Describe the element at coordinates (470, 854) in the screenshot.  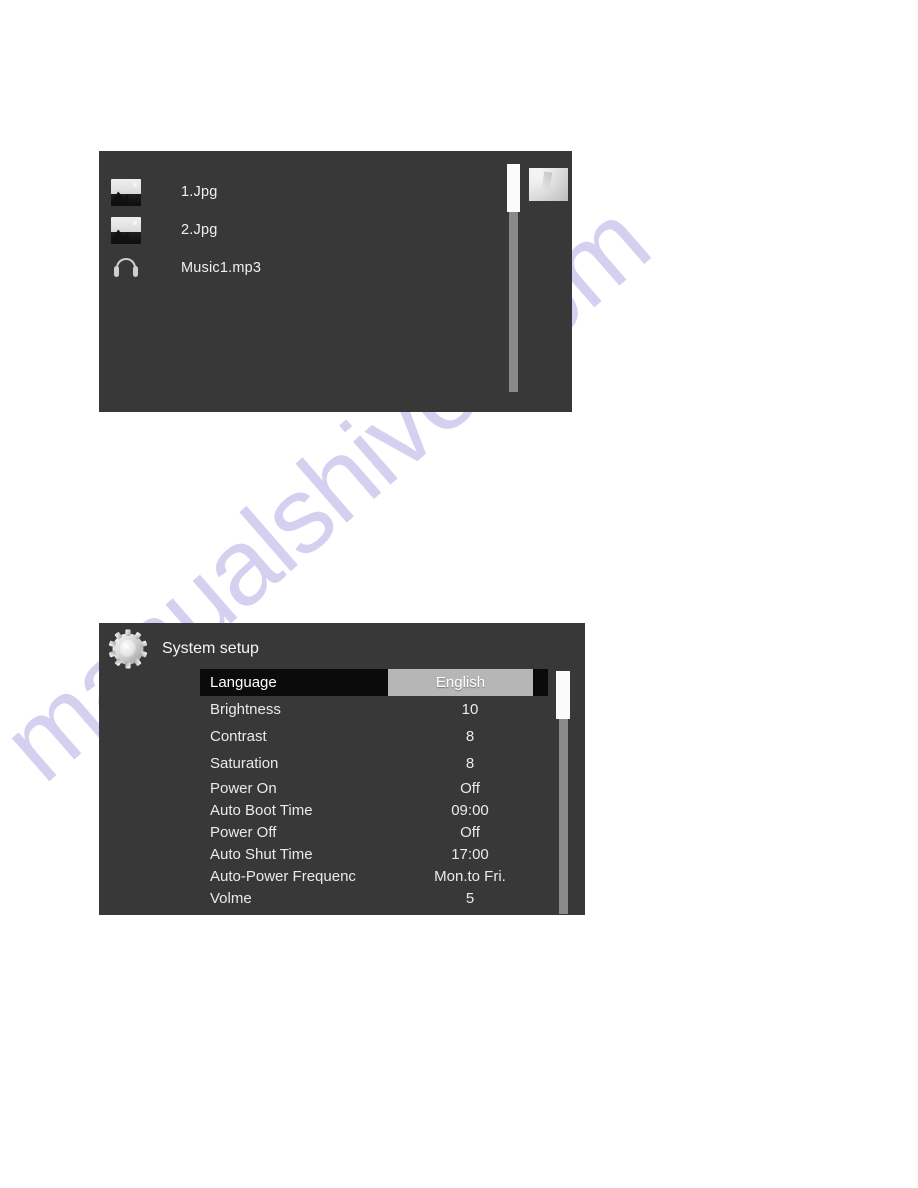
I see `setting-value: 17:00` at that location.